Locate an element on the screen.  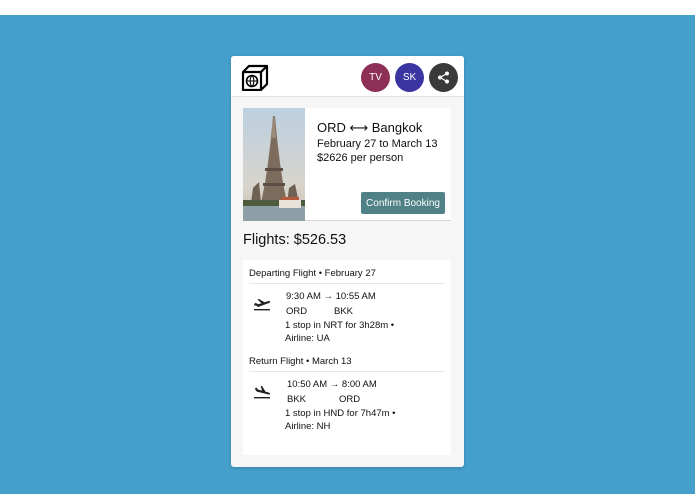
return-origin: BKK is located at coordinates (297, 399).